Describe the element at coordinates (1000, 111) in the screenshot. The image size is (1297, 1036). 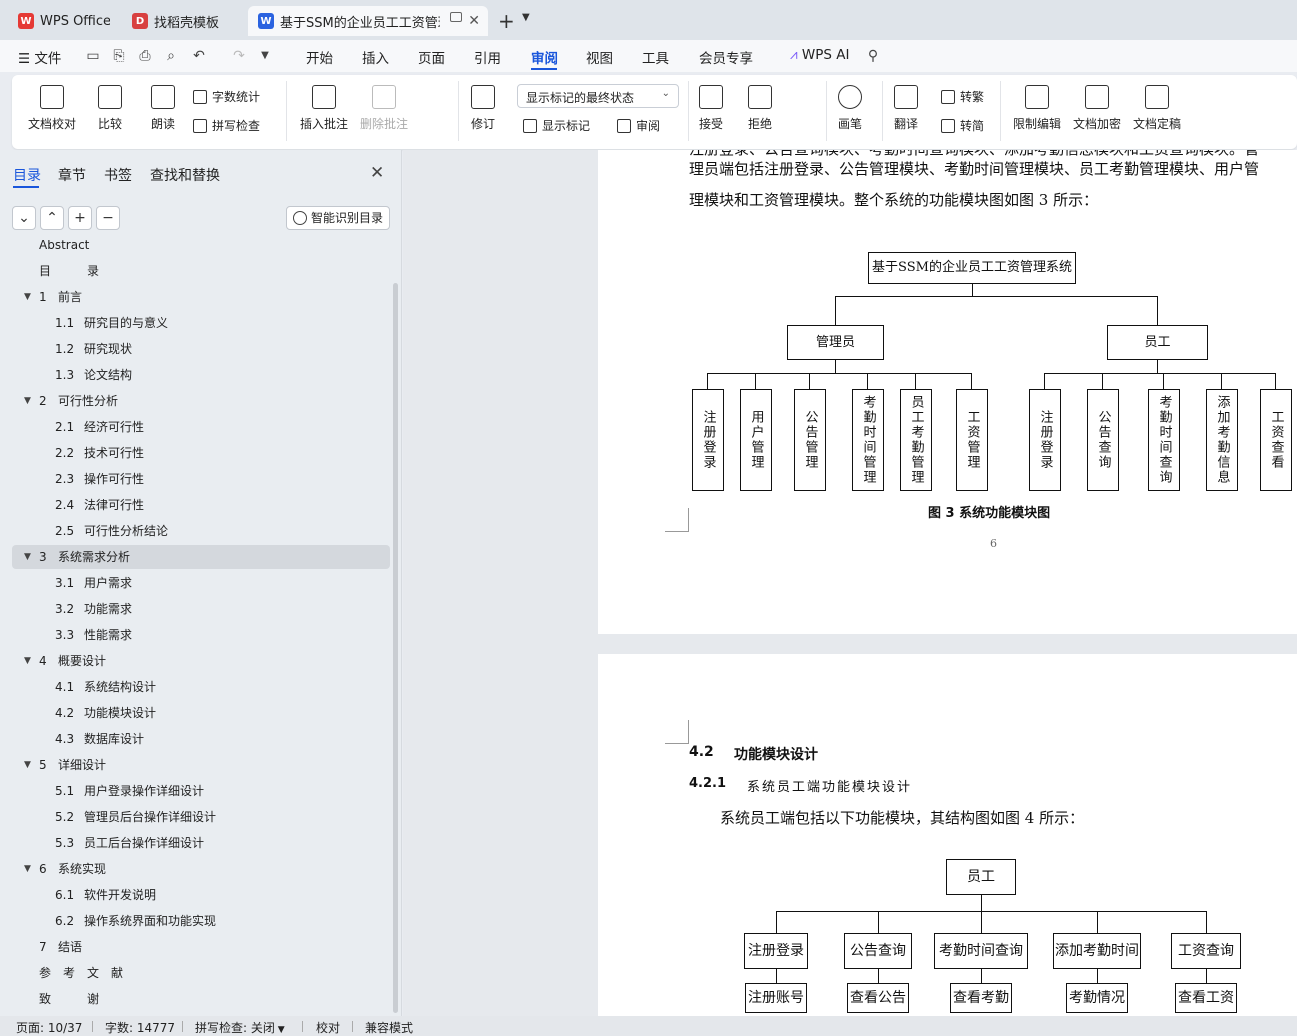
I see `ribbon-divider` at that location.